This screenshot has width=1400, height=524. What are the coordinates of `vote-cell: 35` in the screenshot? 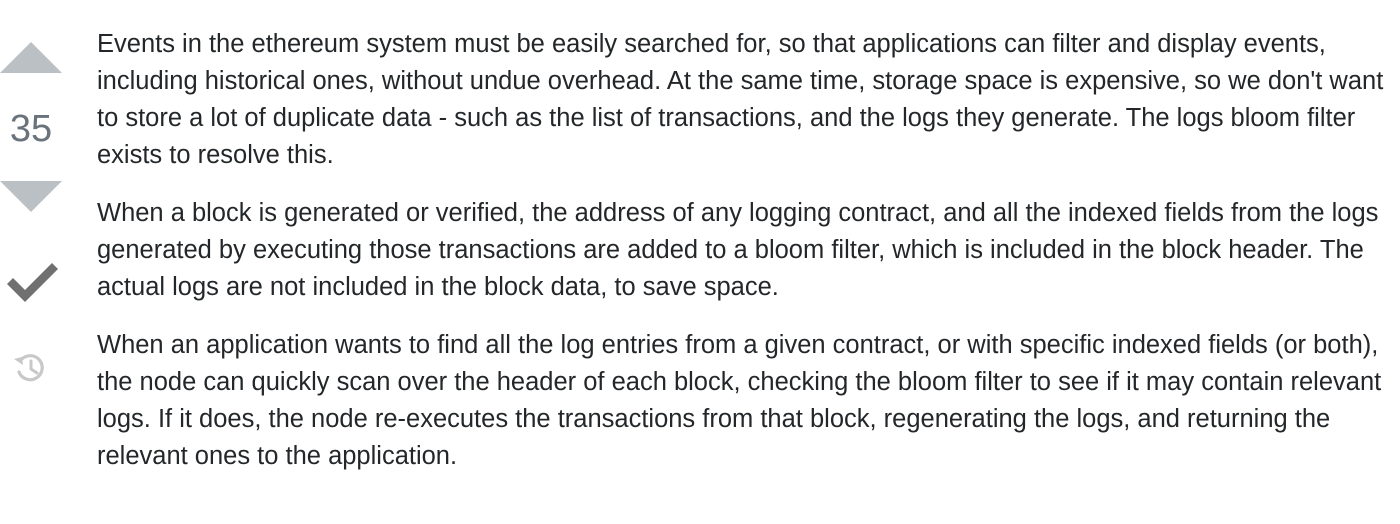 It's located at (34, 262).